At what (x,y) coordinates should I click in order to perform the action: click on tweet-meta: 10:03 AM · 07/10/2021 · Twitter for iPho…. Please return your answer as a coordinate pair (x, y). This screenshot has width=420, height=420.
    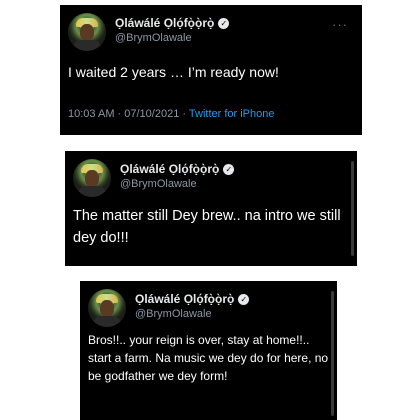
    Looking at the image, I should click on (171, 114).